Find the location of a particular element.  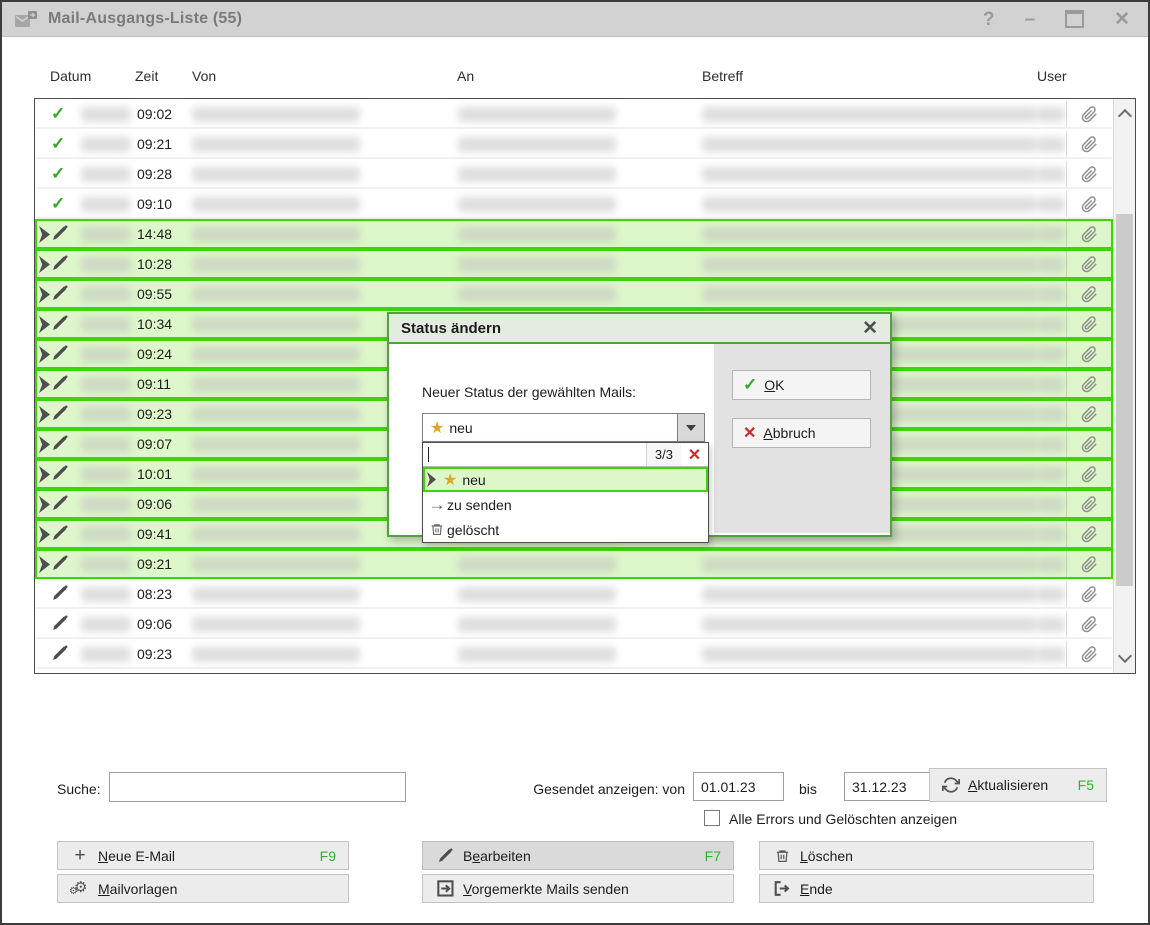

send-marked-button: Vorgemerkte Mails senden is located at coordinates (578, 888).